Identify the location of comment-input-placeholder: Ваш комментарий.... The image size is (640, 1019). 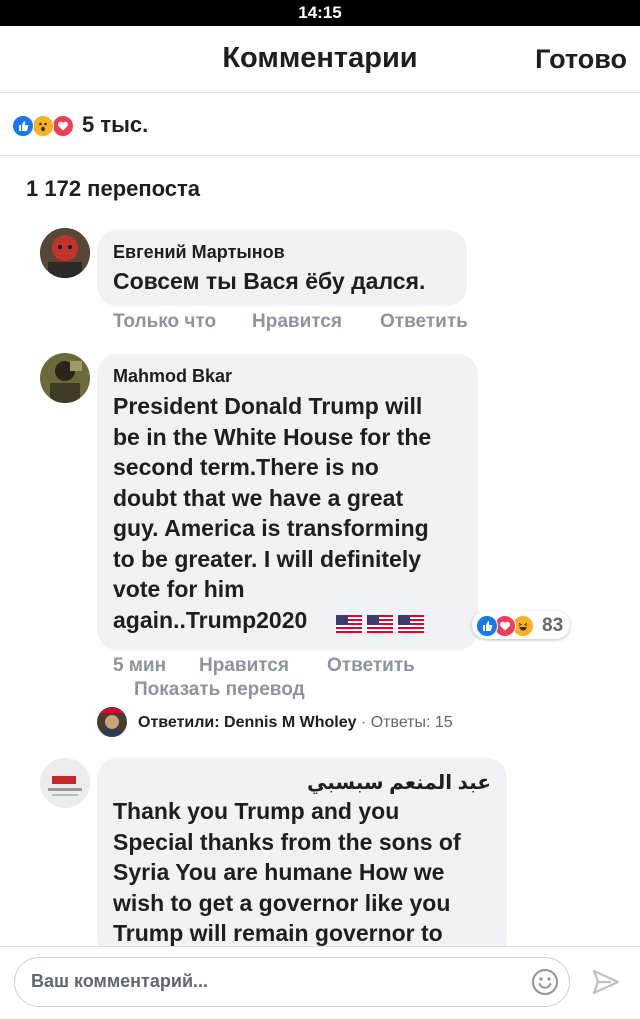
(120, 981).